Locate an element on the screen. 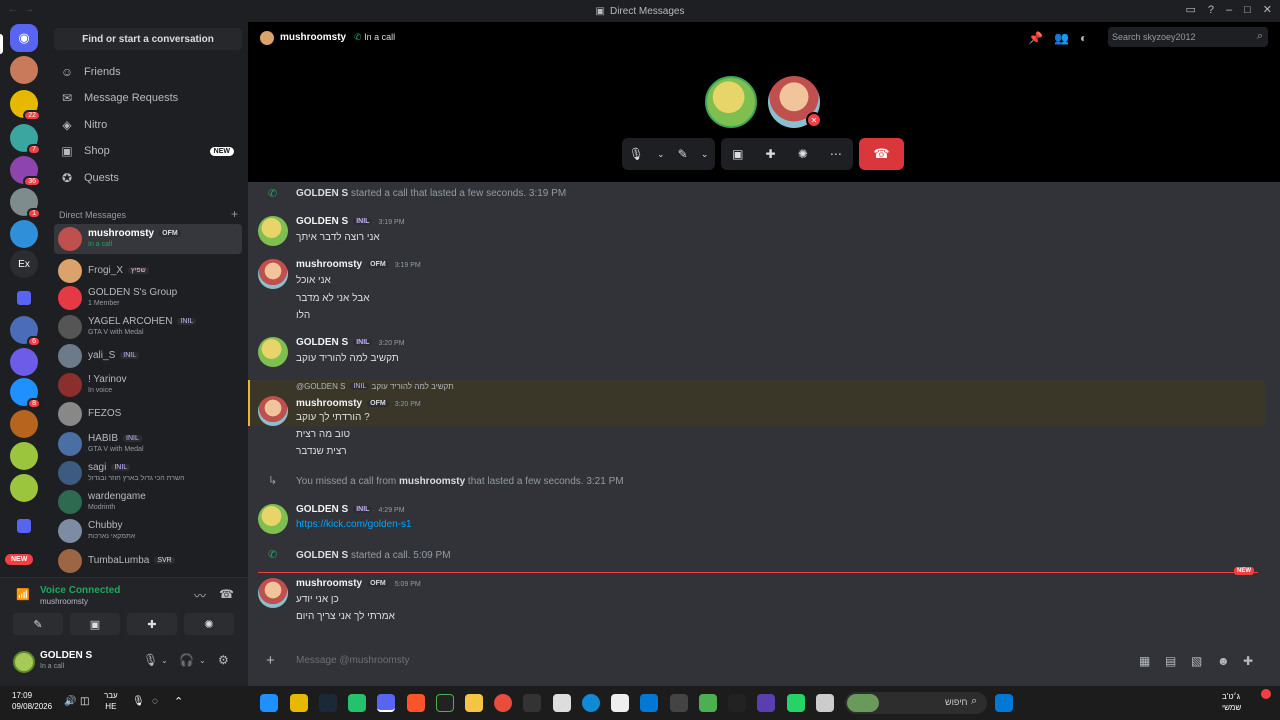  dm-item: Chubby אתמקאי נארכות is located at coordinates (148, 531).